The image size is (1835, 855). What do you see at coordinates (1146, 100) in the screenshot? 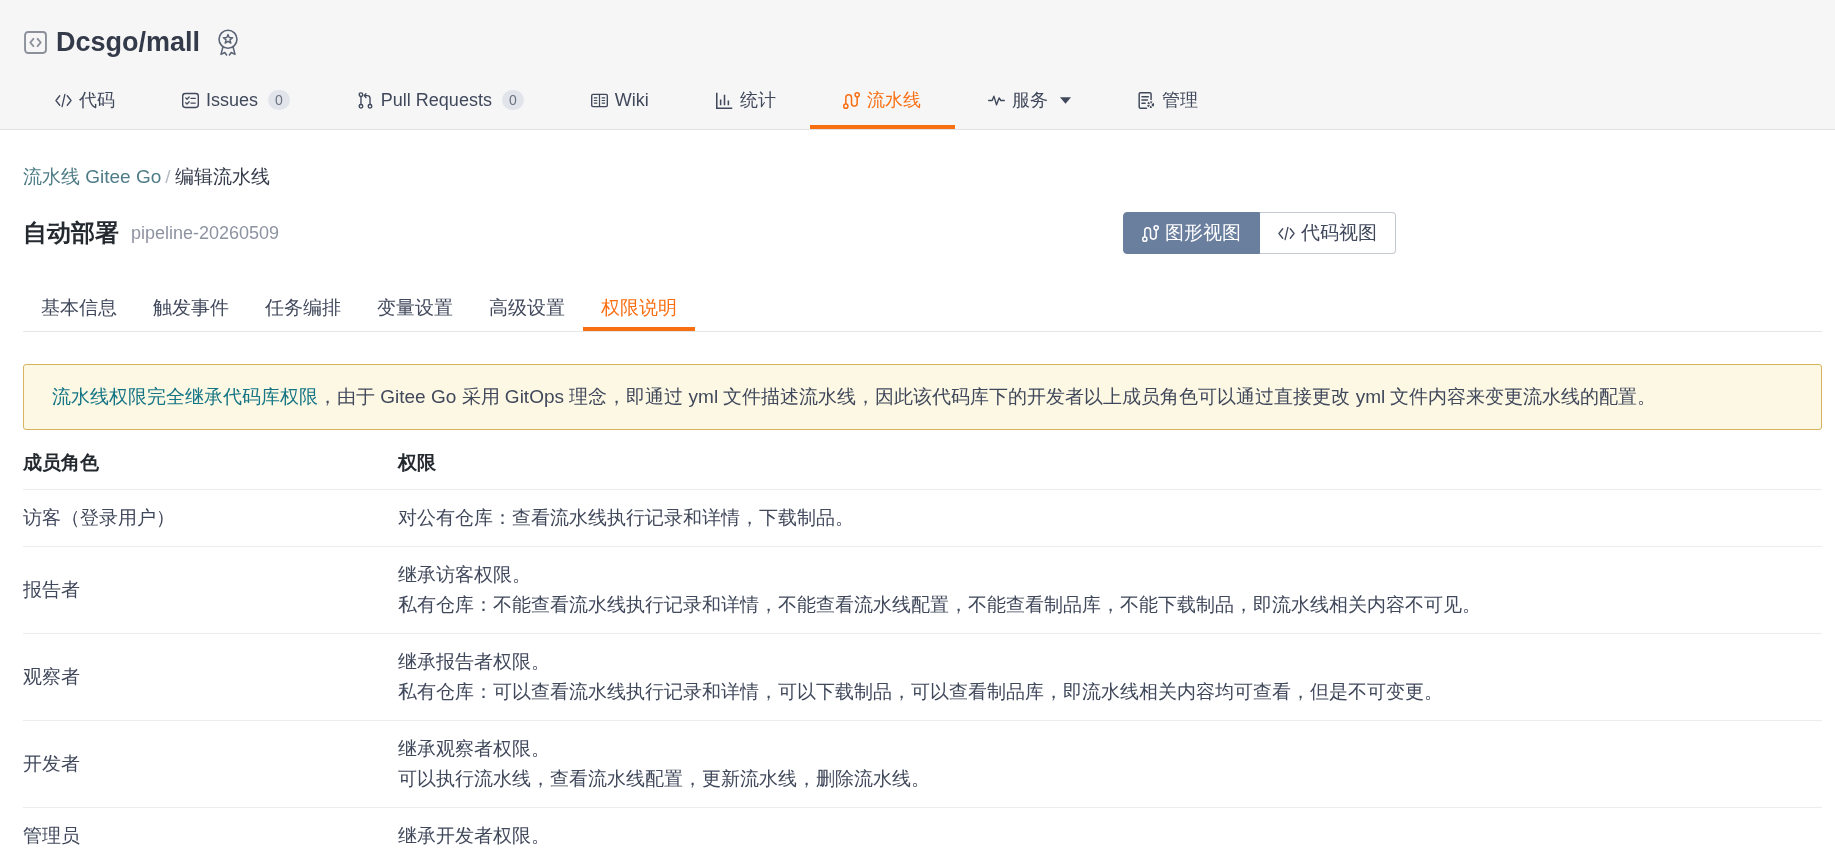
I see `document-settings-icon` at bounding box center [1146, 100].